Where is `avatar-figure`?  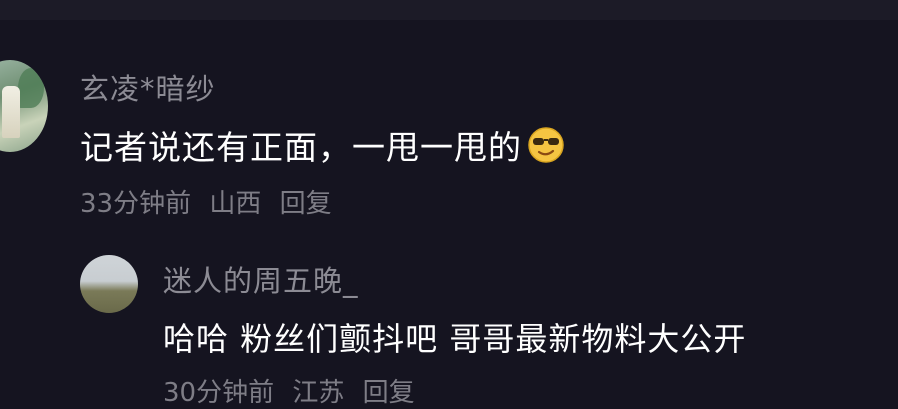
avatar-figure is located at coordinates (11, 112).